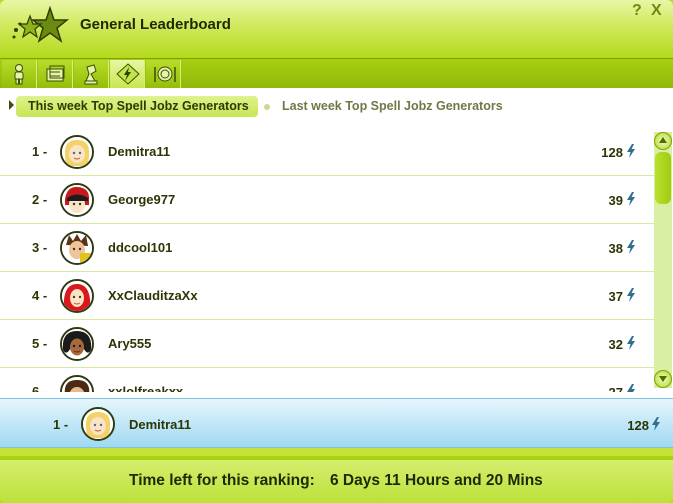 The height and width of the screenshot is (503, 673). I want to click on table-row: 5 - Ary555 32, so click(327, 344).